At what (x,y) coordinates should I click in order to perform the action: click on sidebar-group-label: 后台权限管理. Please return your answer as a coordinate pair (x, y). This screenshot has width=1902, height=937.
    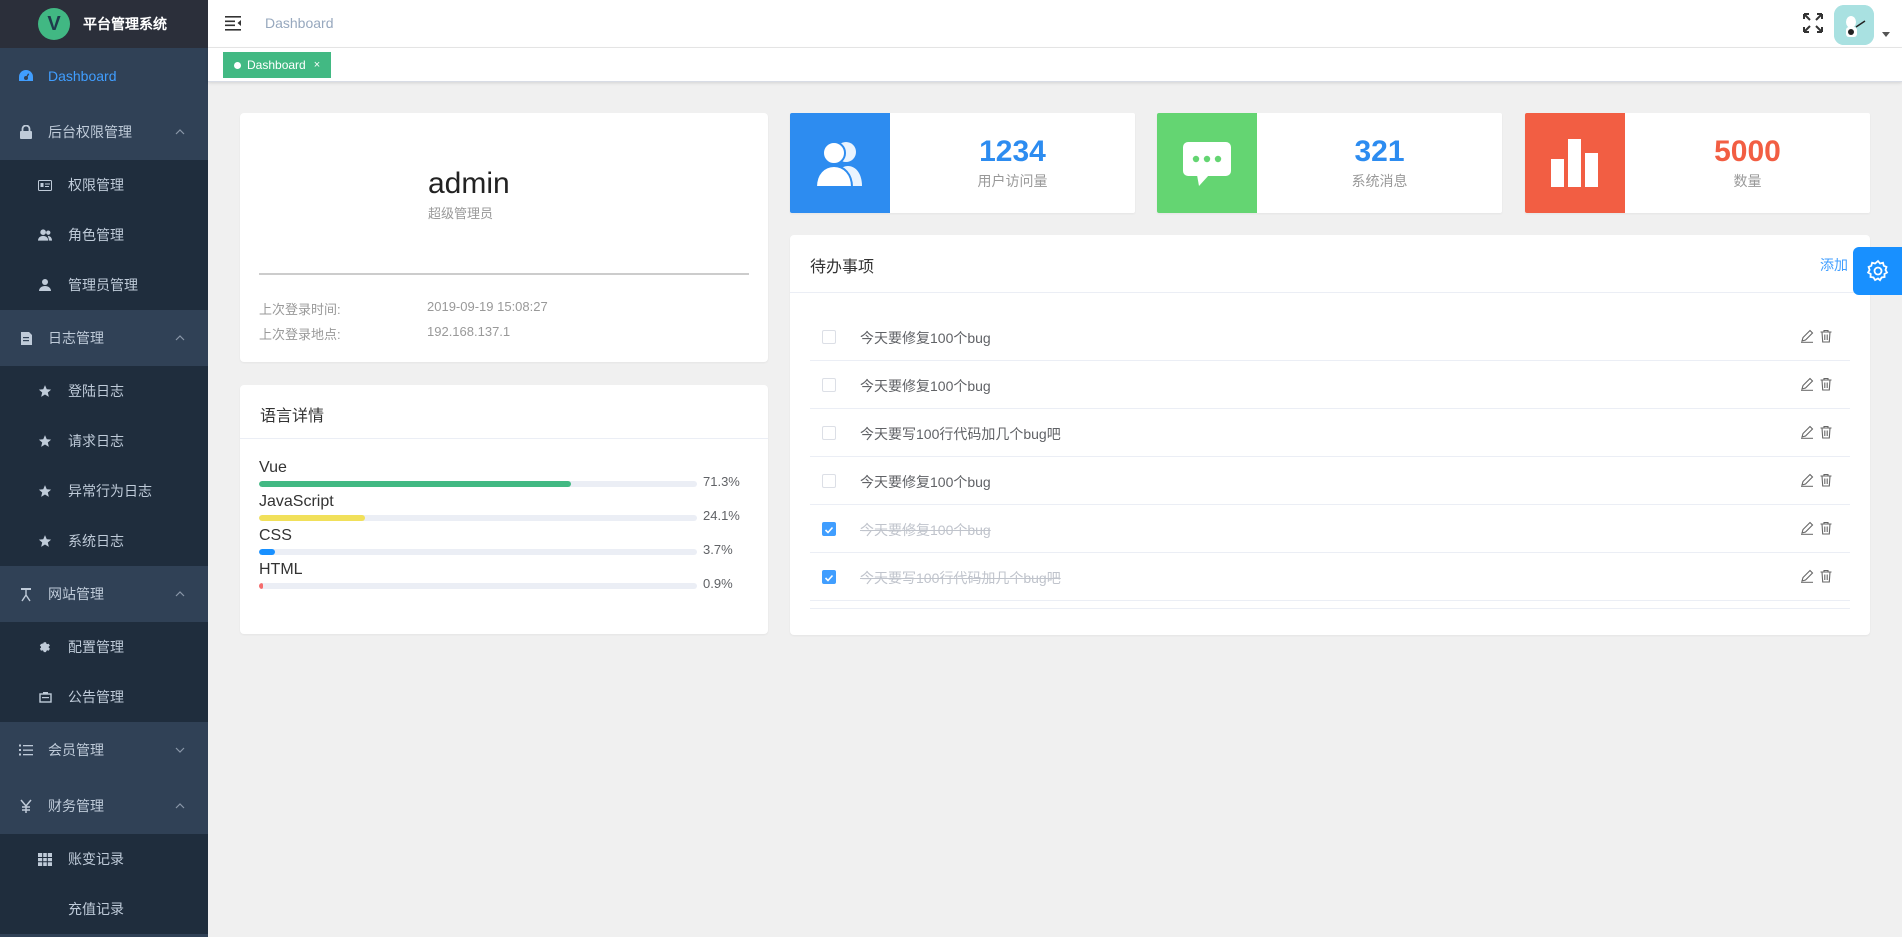
    Looking at the image, I should click on (90, 132).